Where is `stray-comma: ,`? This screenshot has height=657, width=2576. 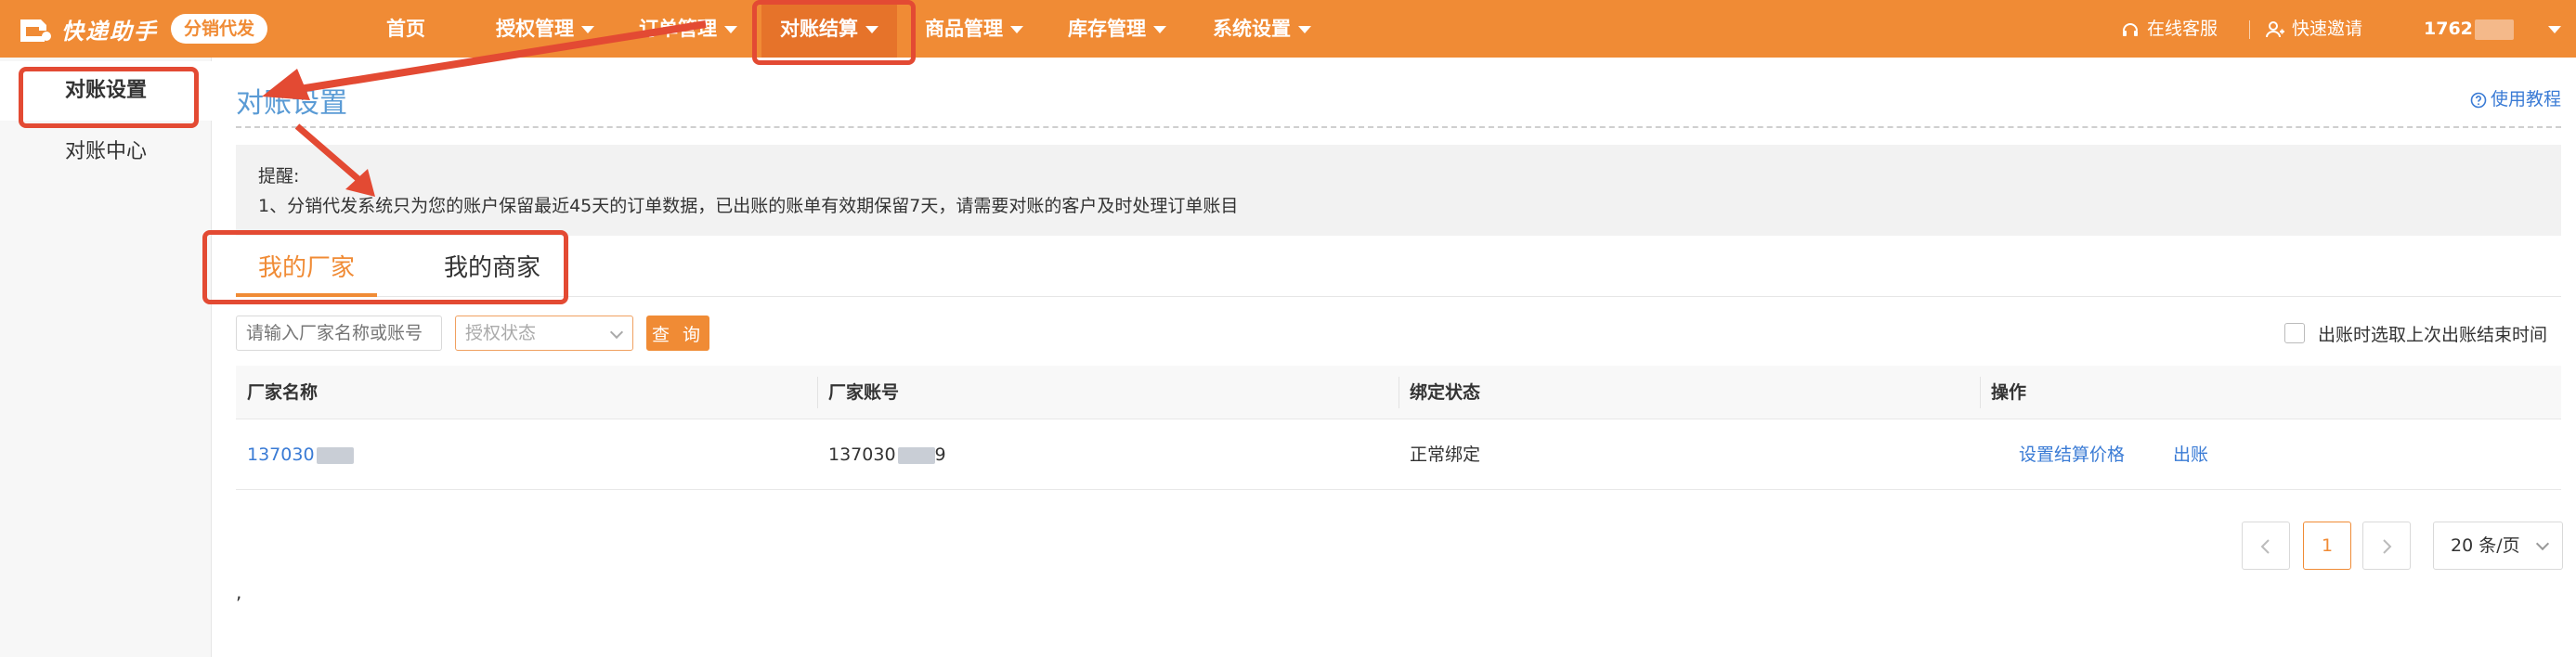
stray-comma: , is located at coordinates (239, 592).